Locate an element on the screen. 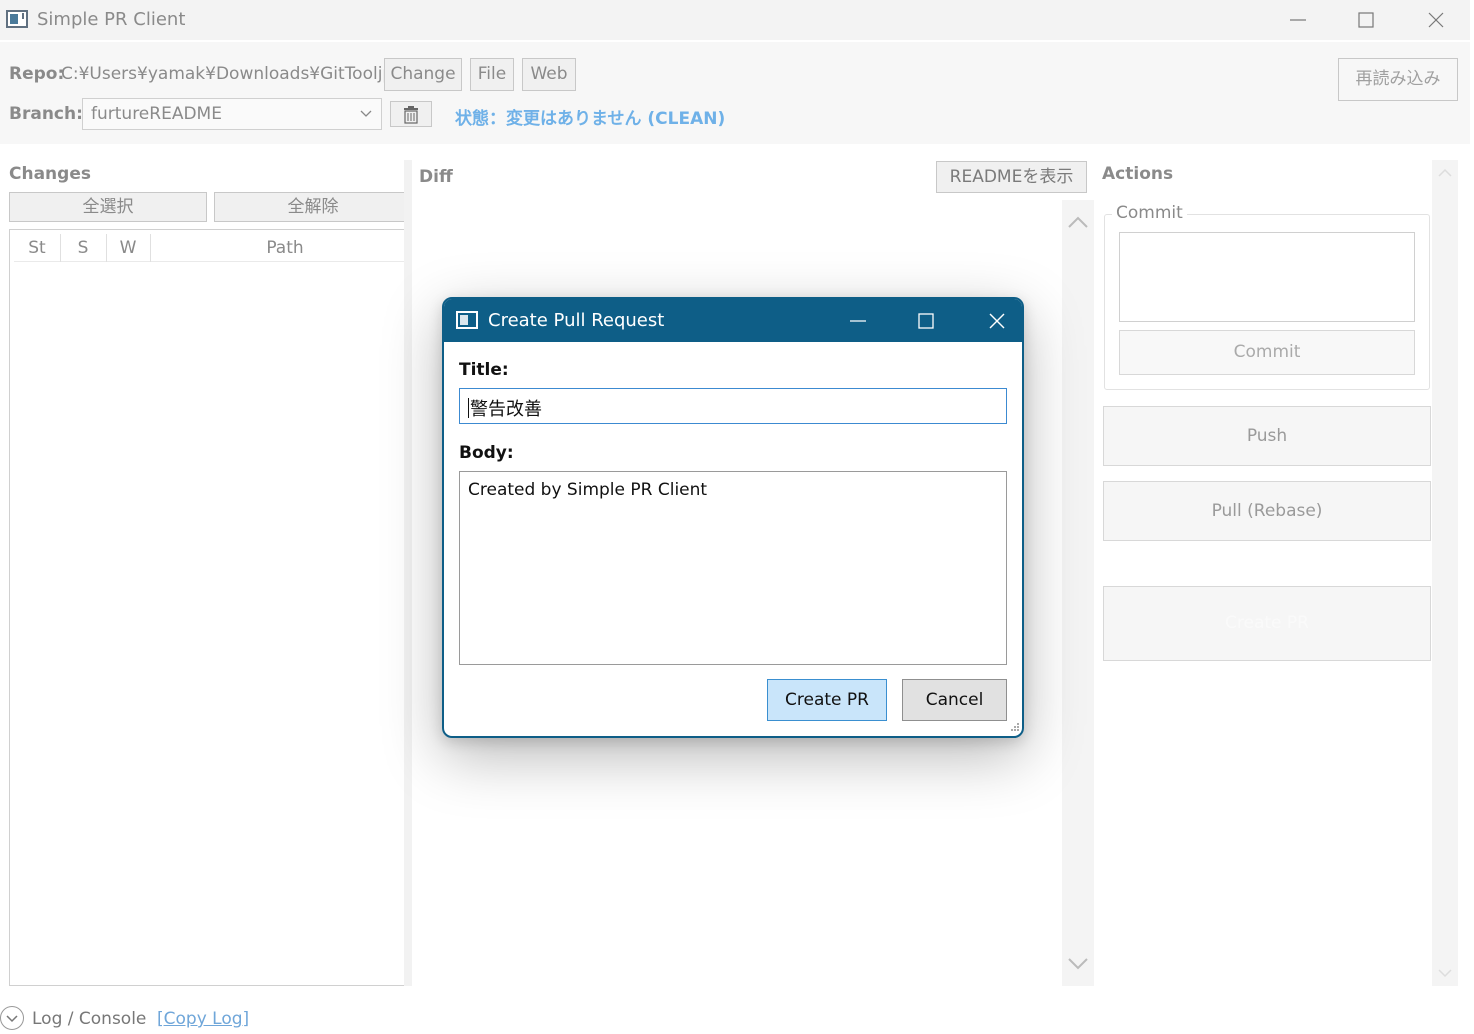 The height and width of the screenshot is (1034, 1474). commit-button: Commit is located at coordinates (1267, 352).